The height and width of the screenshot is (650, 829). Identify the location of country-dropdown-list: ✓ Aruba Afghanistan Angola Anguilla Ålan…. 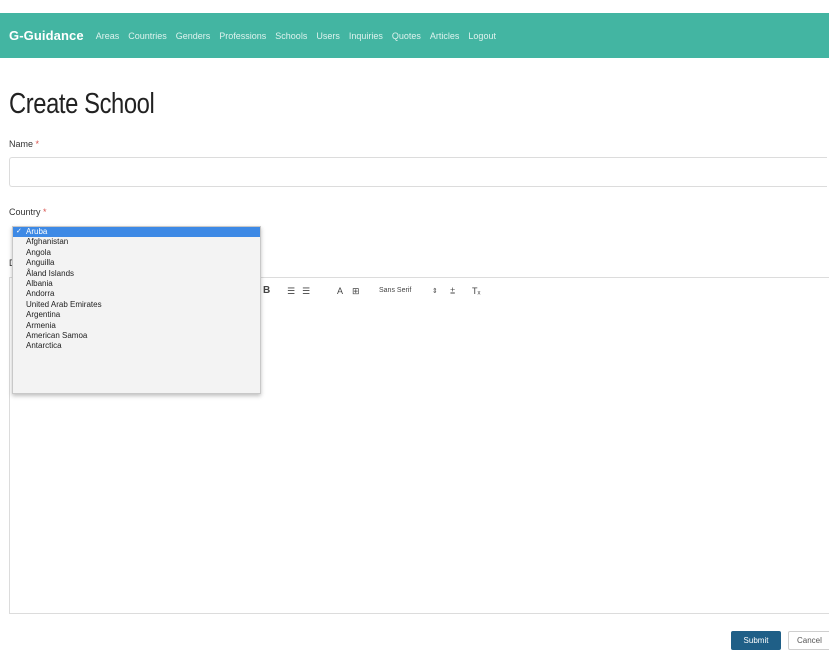
(136, 310).